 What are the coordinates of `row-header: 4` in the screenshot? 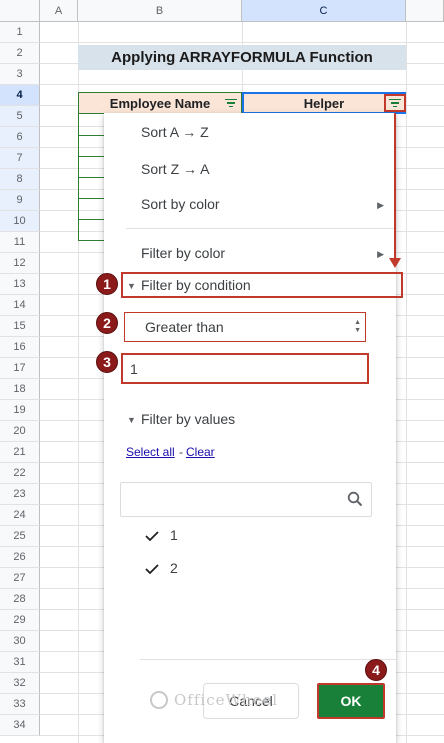 It's located at (20, 95).